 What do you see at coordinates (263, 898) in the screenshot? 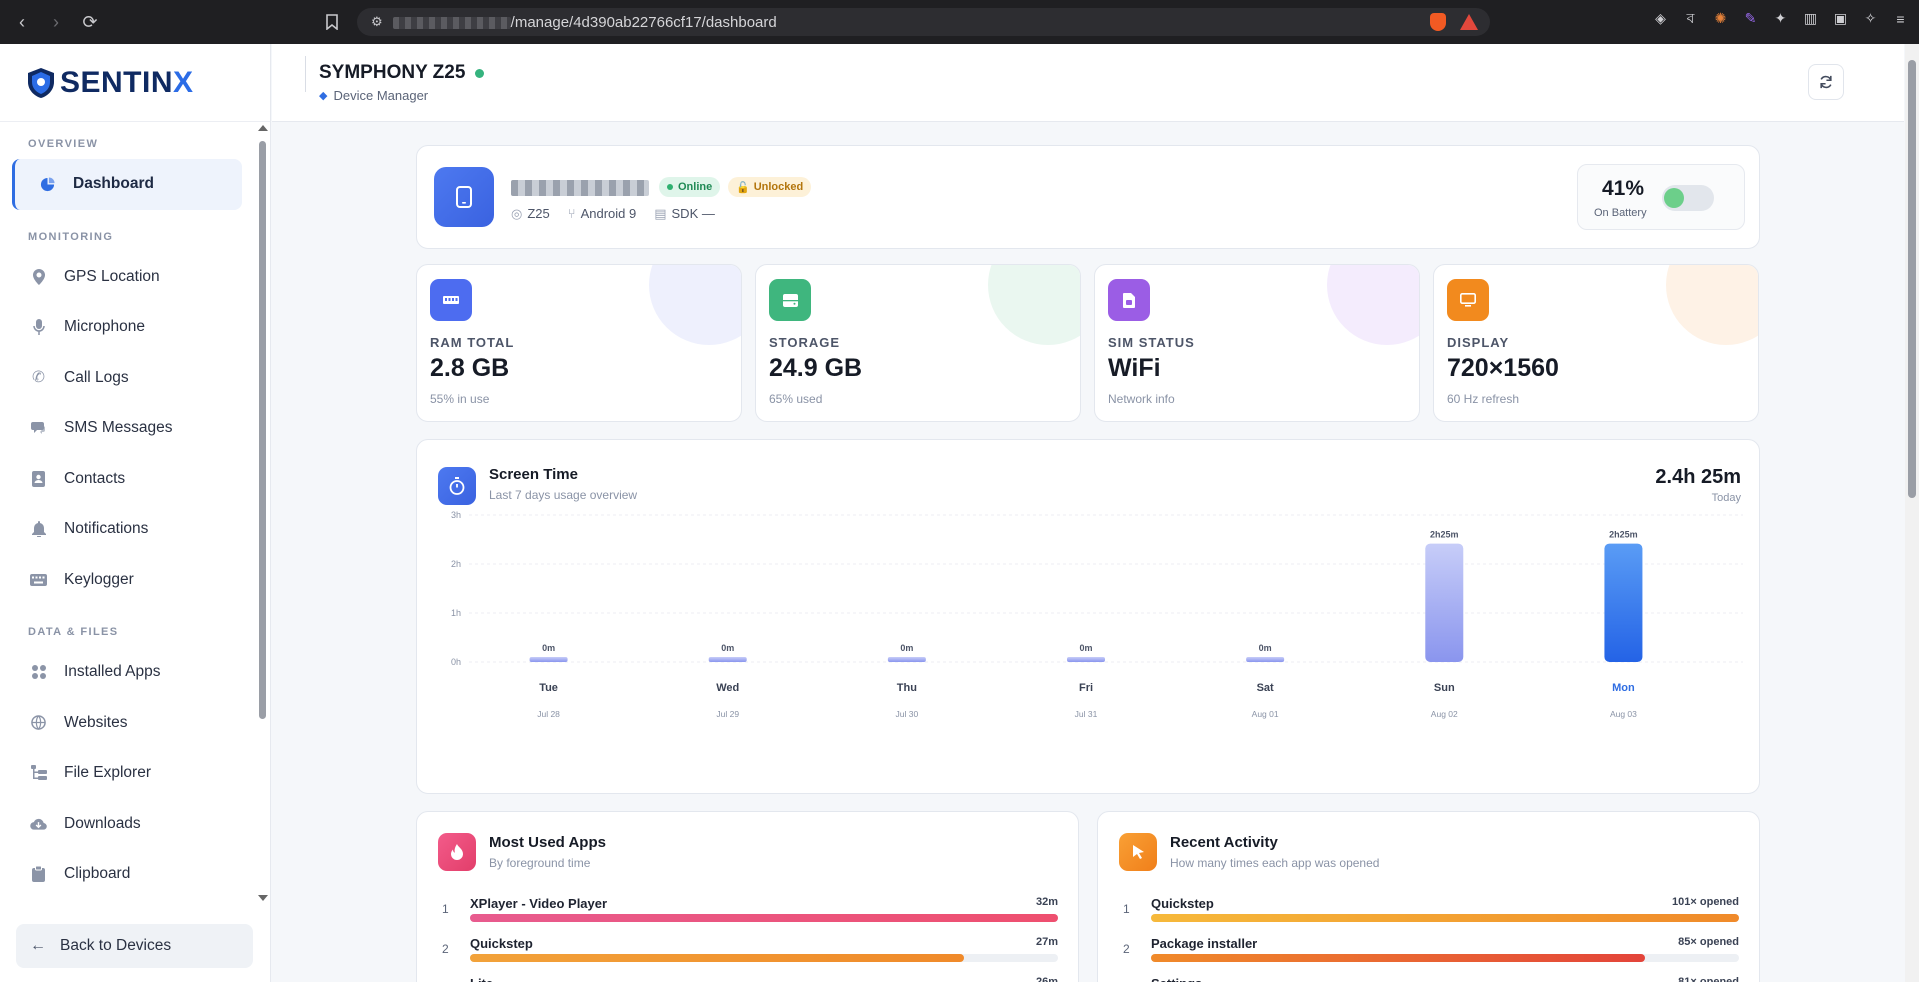
I see `scroll-down-icon` at bounding box center [263, 898].